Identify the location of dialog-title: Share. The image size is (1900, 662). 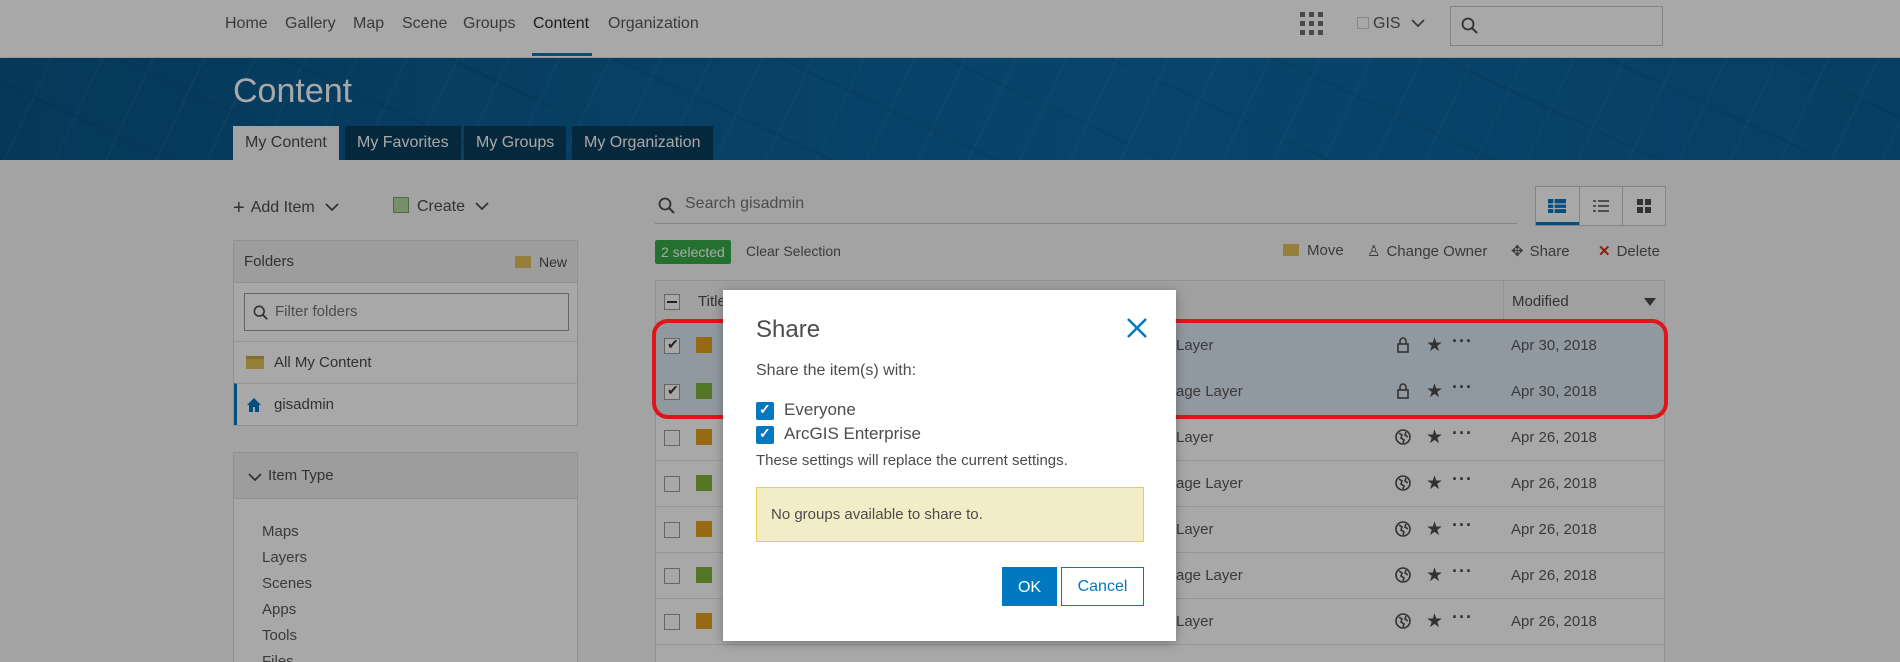
(788, 329).